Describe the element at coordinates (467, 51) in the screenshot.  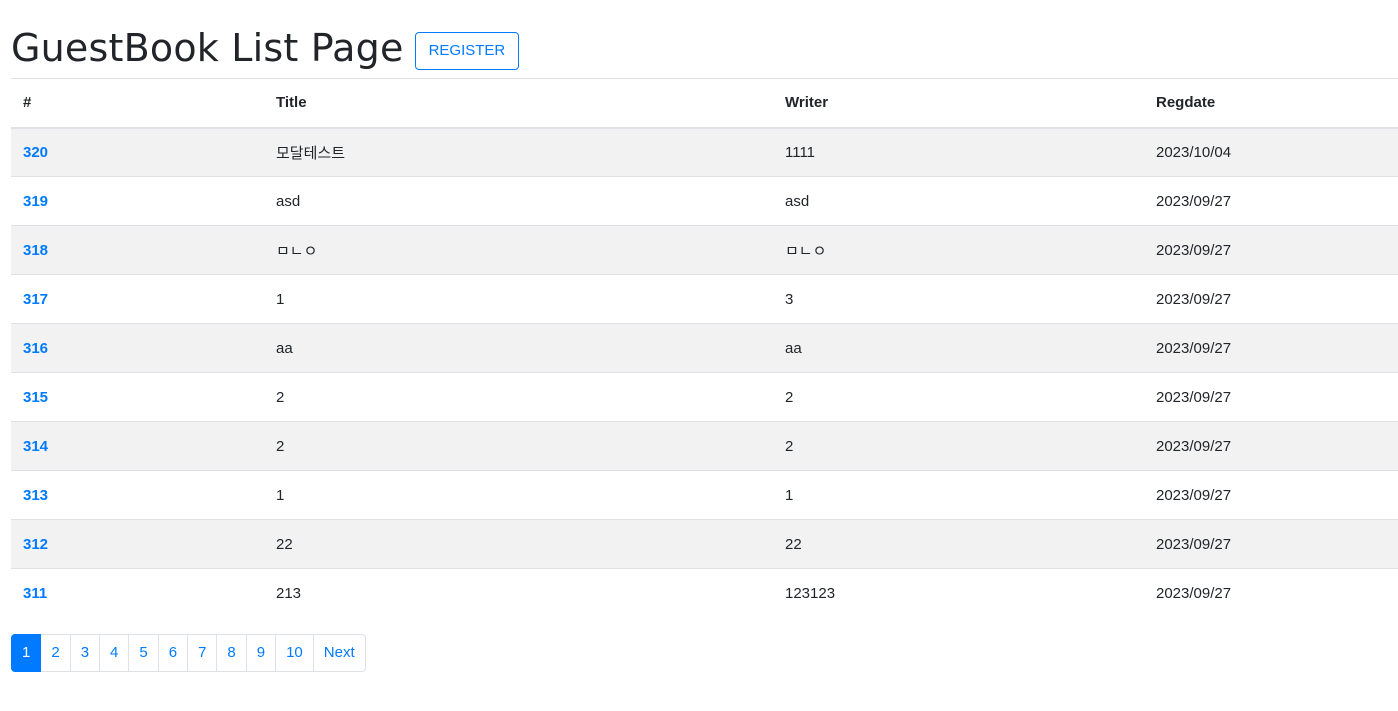
I see `register-button: REGISTER` at that location.